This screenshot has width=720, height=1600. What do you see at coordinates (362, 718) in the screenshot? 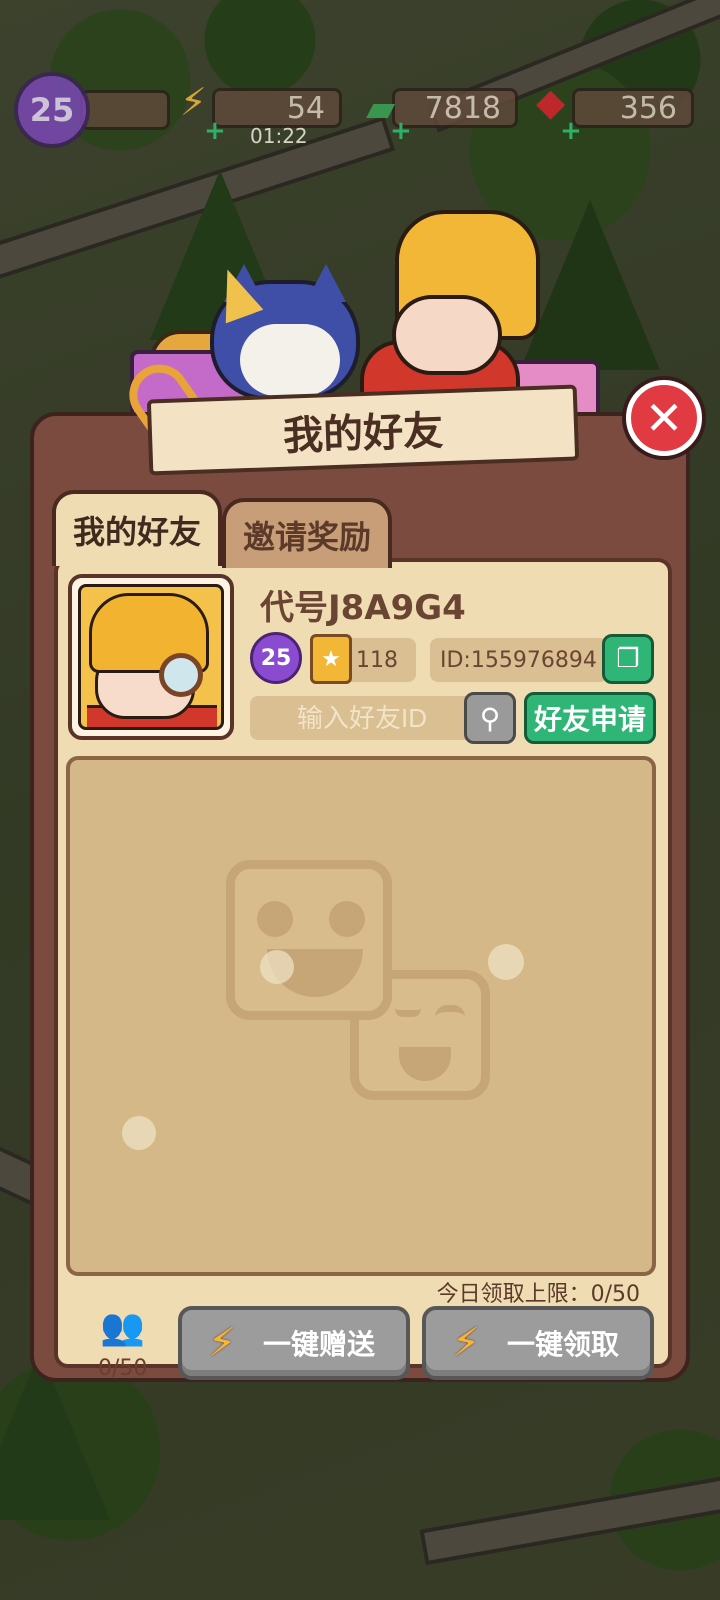
I see `friend-id-input` at bounding box center [362, 718].